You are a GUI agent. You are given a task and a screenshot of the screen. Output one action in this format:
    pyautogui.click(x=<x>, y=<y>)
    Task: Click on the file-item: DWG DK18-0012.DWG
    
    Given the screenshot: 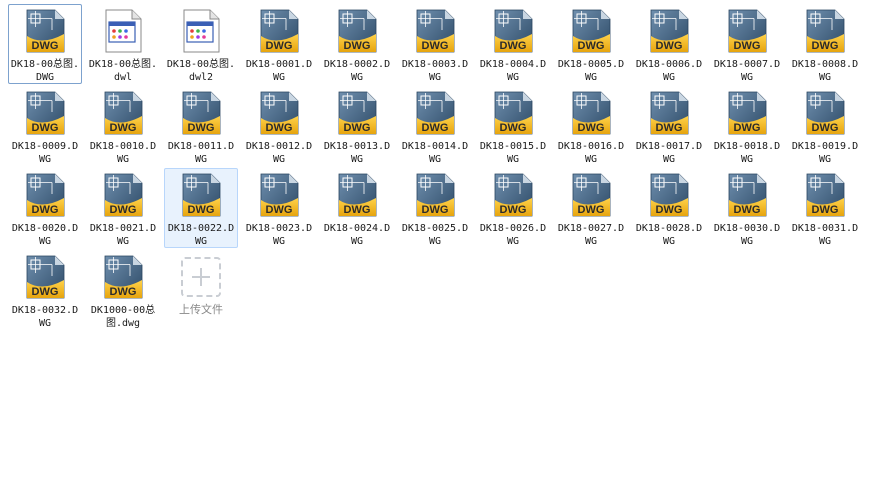 What is the action you would take?
    pyautogui.click(x=279, y=126)
    